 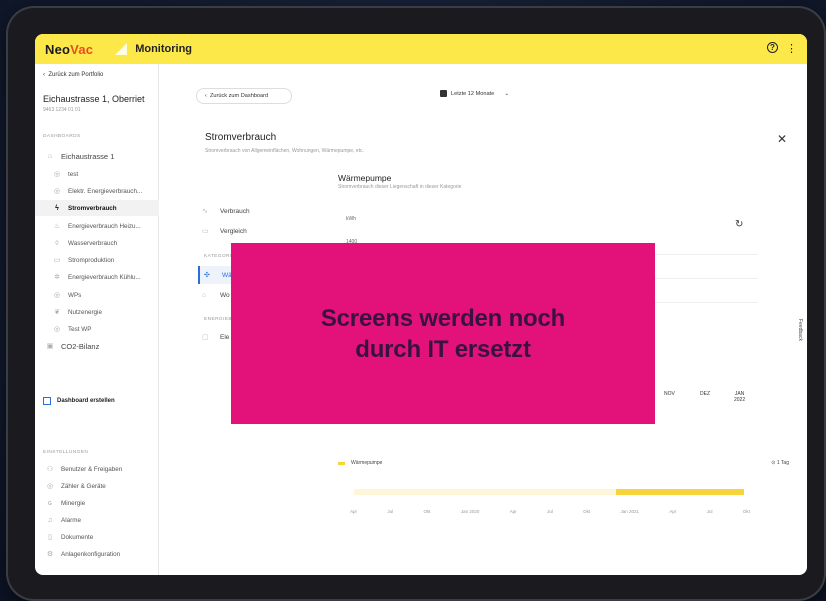 What do you see at coordinates (57, 243) in the screenshot?
I see `drop-icon: ◊` at bounding box center [57, 243].